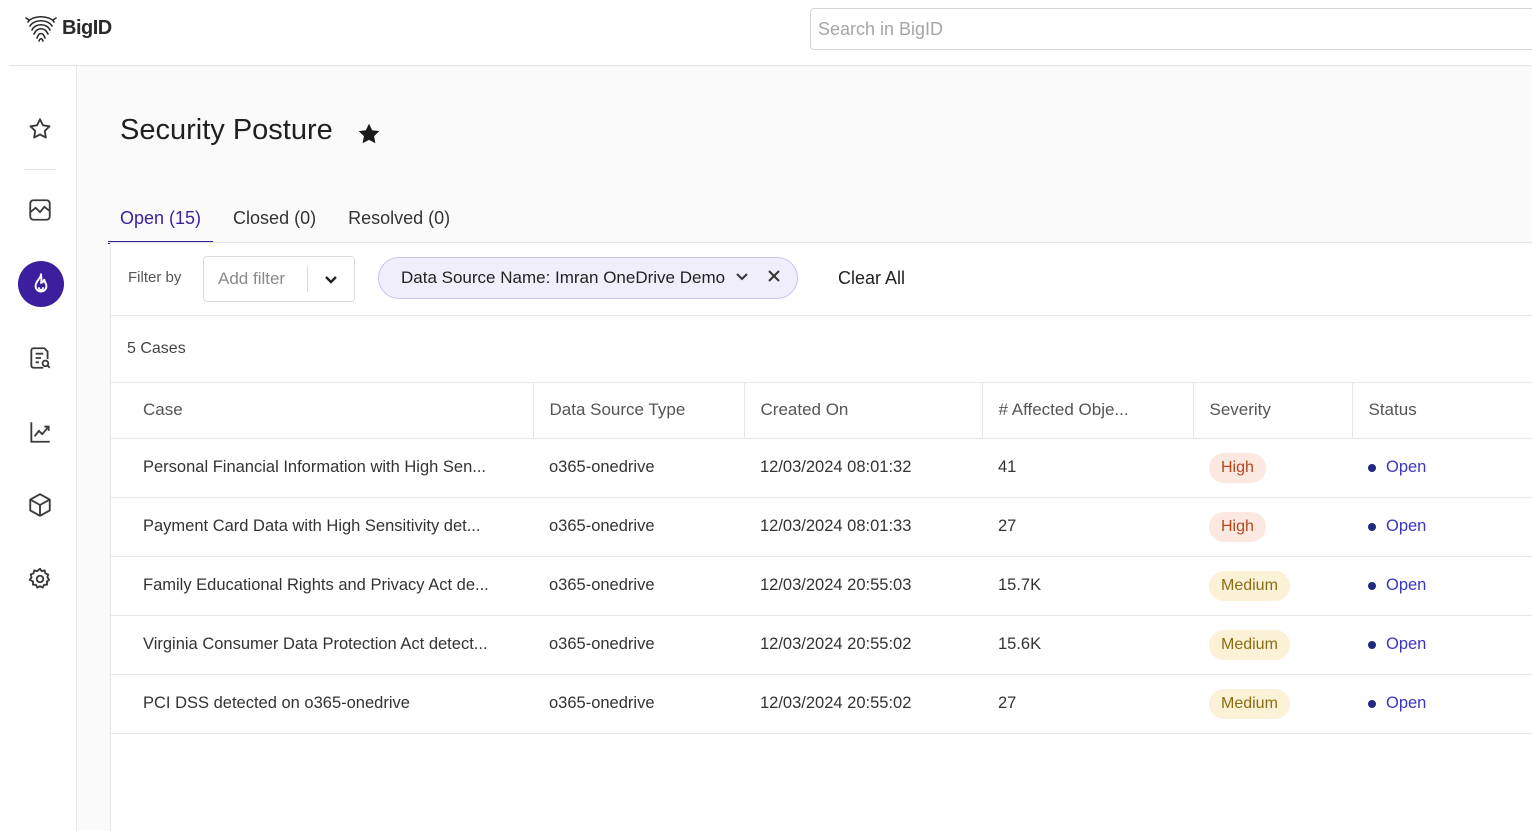 This screenshot has width=1532, height=831. Describe the element at coordinates (161, 224) in the screenshot. I see `tab-open: Open (15)` at that location.